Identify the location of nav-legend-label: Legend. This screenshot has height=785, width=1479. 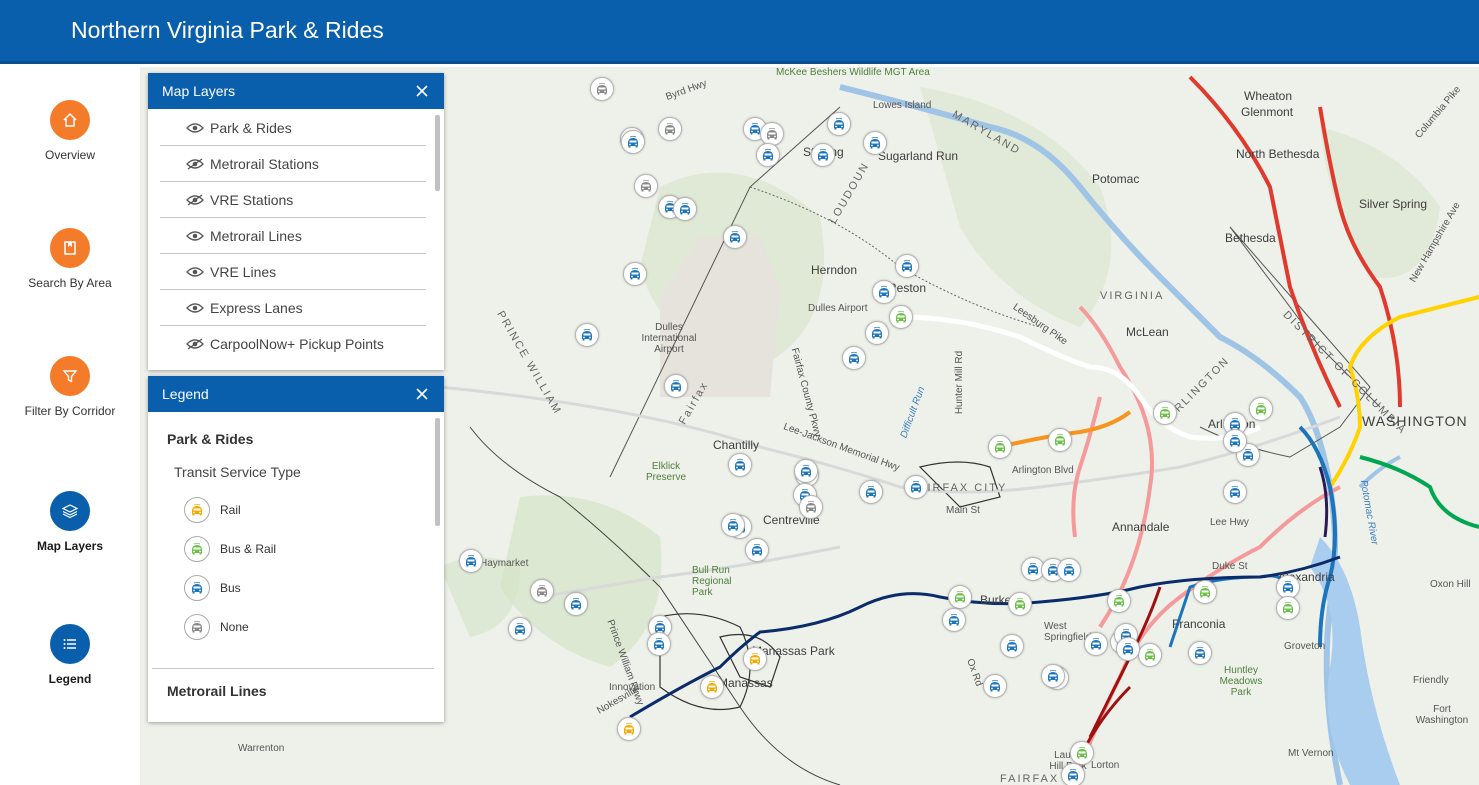
(70, 679).